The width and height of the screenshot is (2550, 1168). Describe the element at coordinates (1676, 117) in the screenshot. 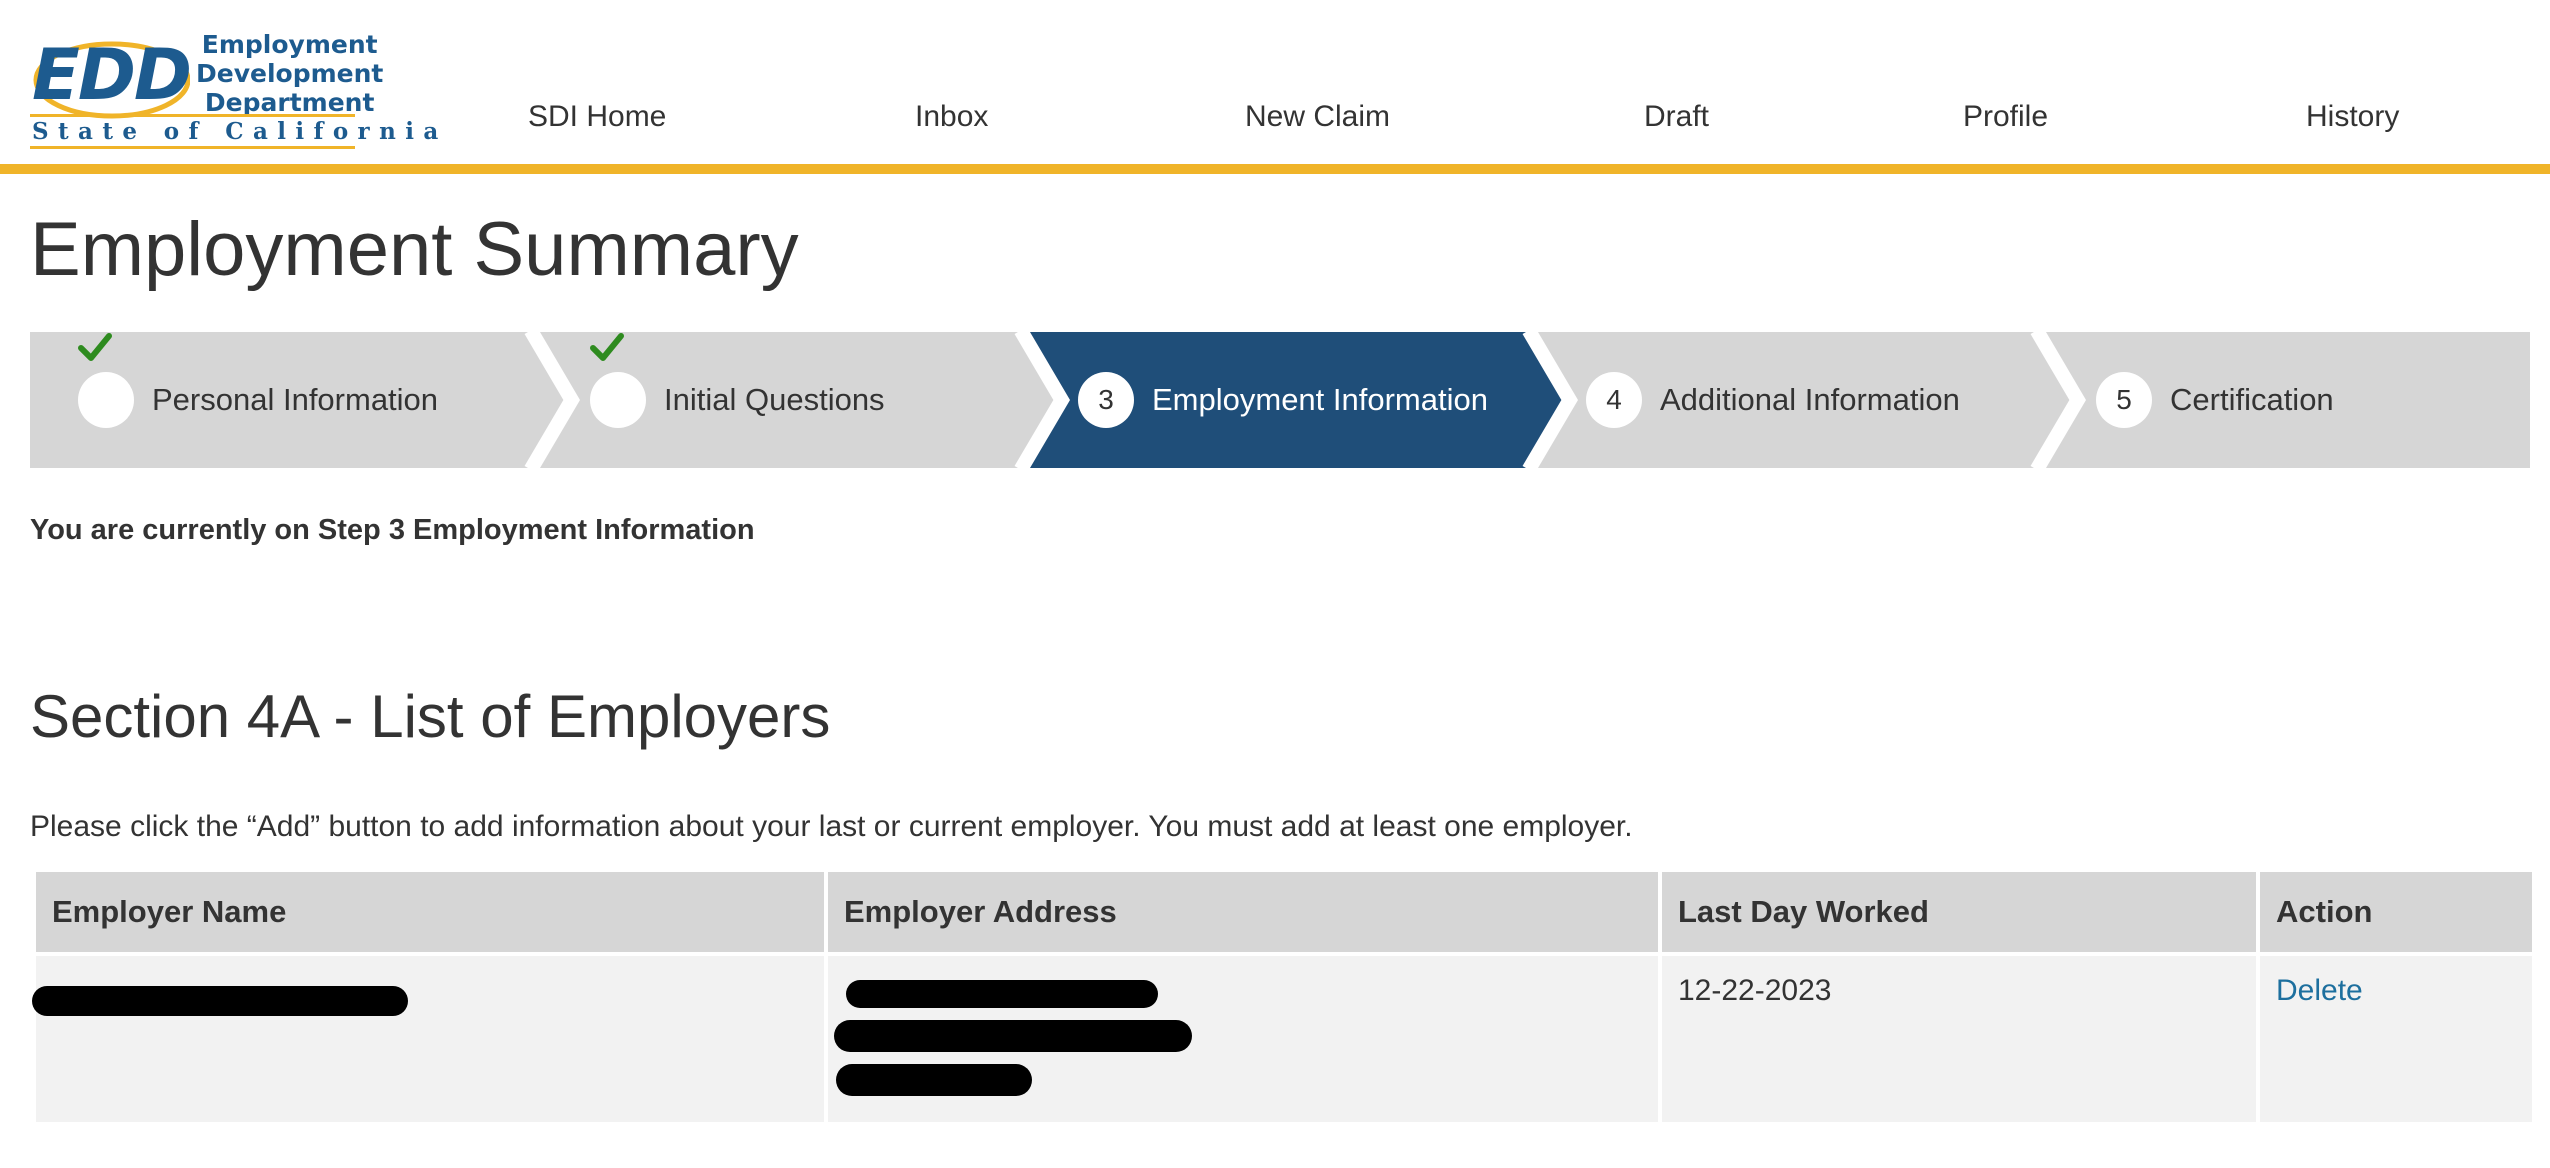

I see `nav-draft: Draft` at that location.